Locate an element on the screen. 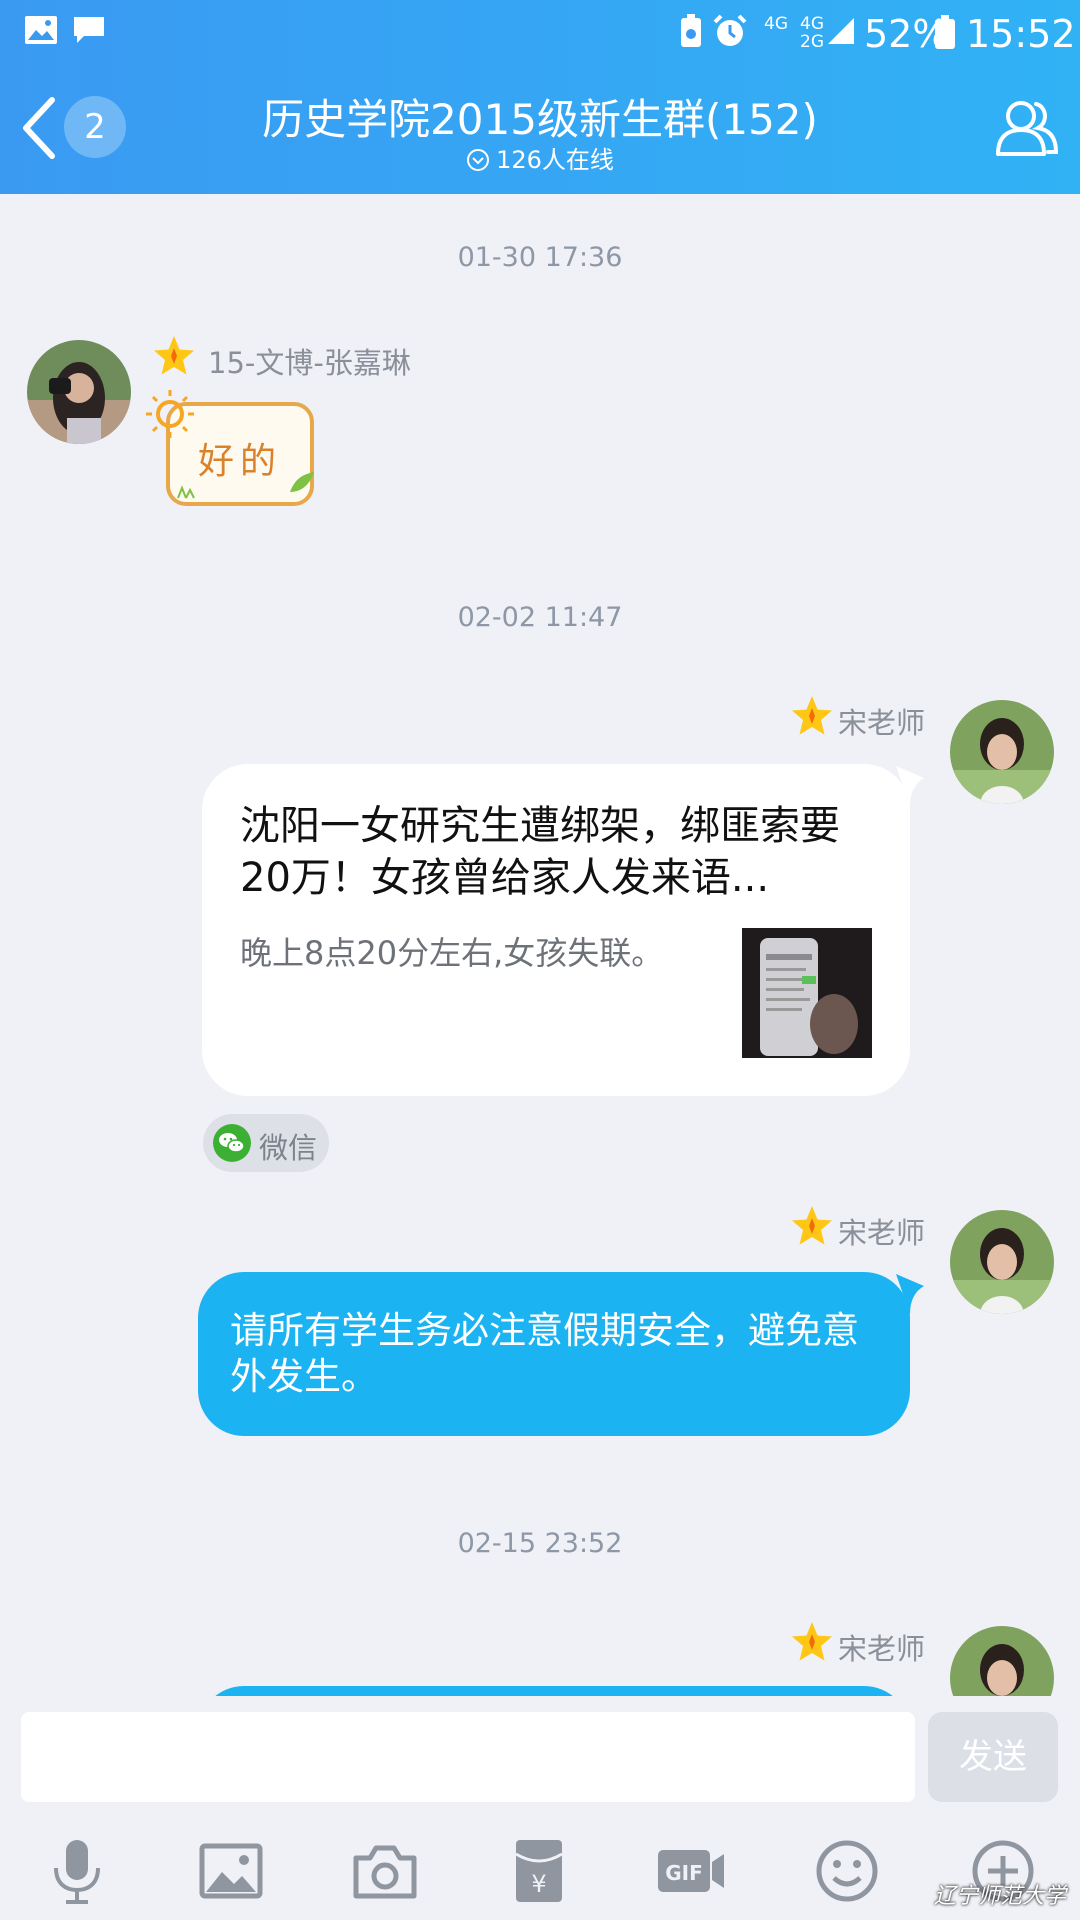 The width and height of the screenshot is (1080, 1920). timestamp: 02-02 11:47 is located at coordinates (540, 617).